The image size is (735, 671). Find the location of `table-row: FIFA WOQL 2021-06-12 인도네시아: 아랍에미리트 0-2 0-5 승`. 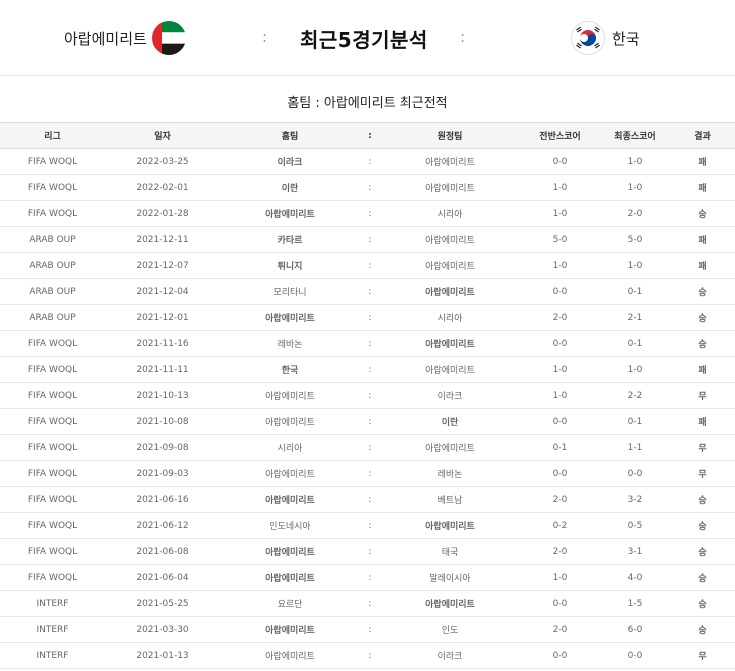

table-row: FIFA WOQL 2021-06-12 인도네시아: 아랍에미리트 0-2 0-5 승 is located at coordinates (367, 525).